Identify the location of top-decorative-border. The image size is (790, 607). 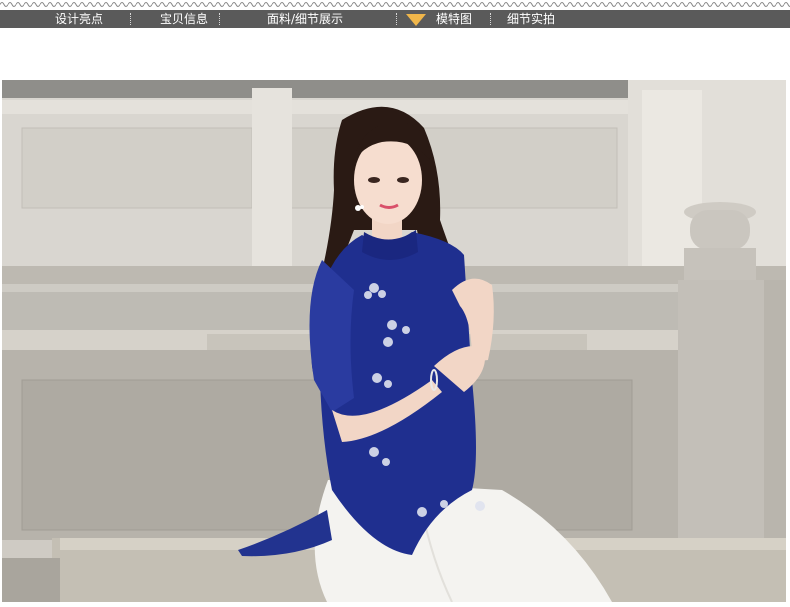
(395, 4).